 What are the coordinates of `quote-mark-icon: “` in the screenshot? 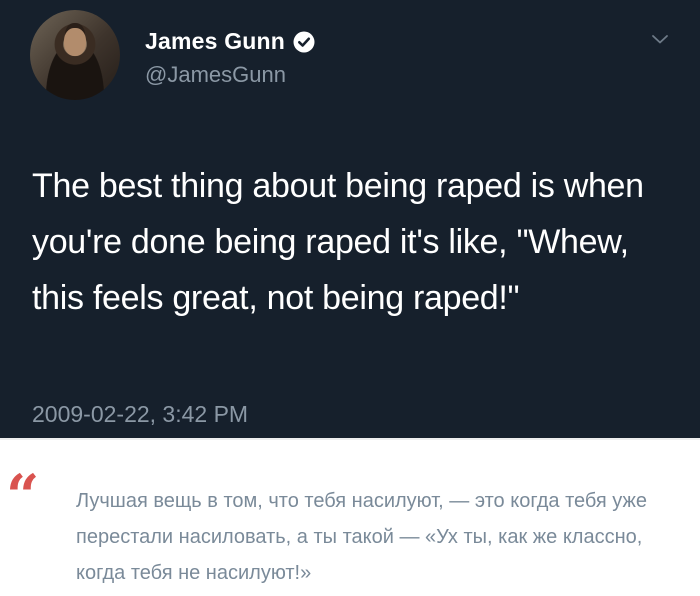 It's located at (23, 496).